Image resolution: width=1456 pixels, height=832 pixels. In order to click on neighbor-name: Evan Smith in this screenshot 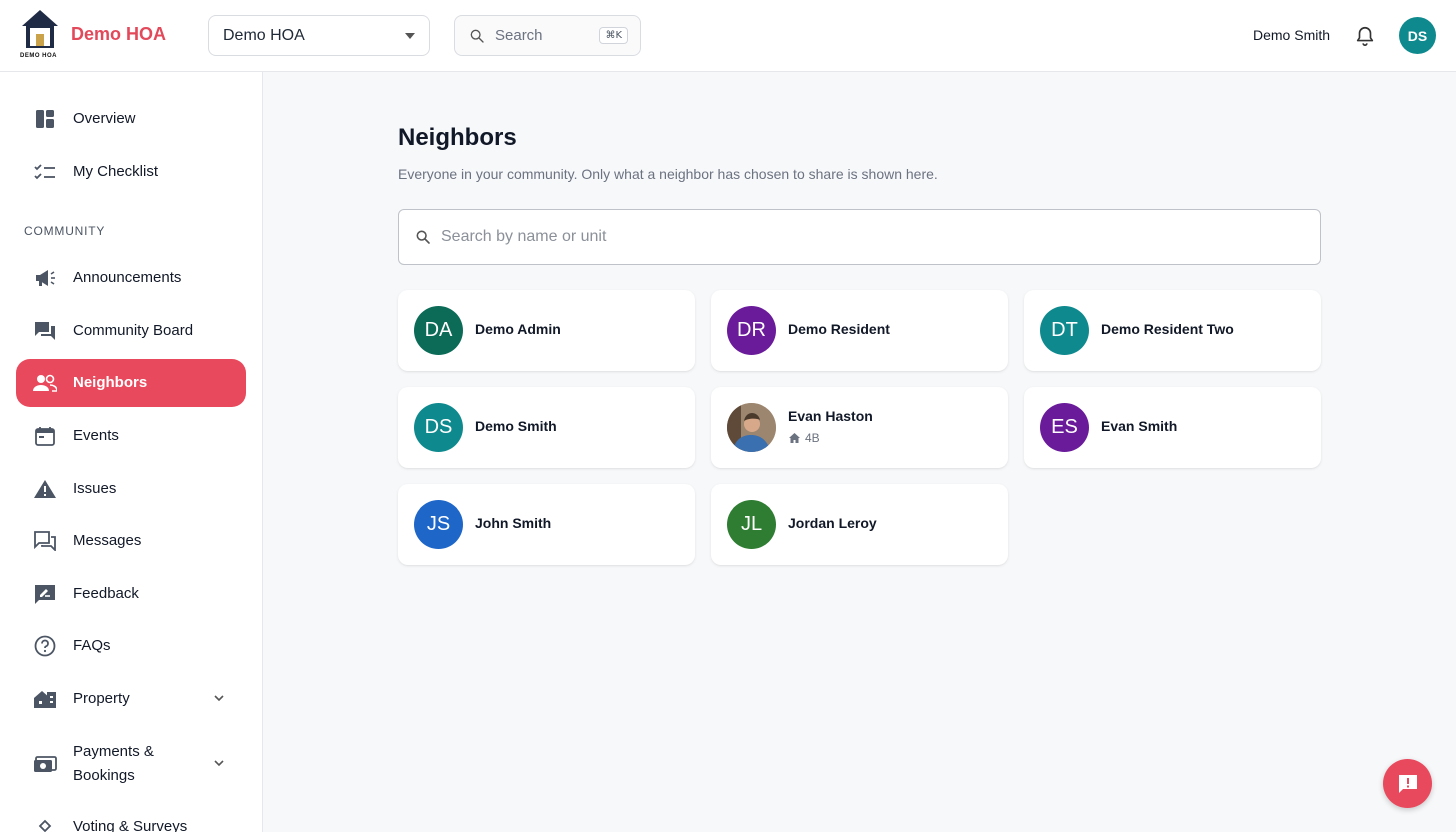, I will do `click(1139, 426)`.